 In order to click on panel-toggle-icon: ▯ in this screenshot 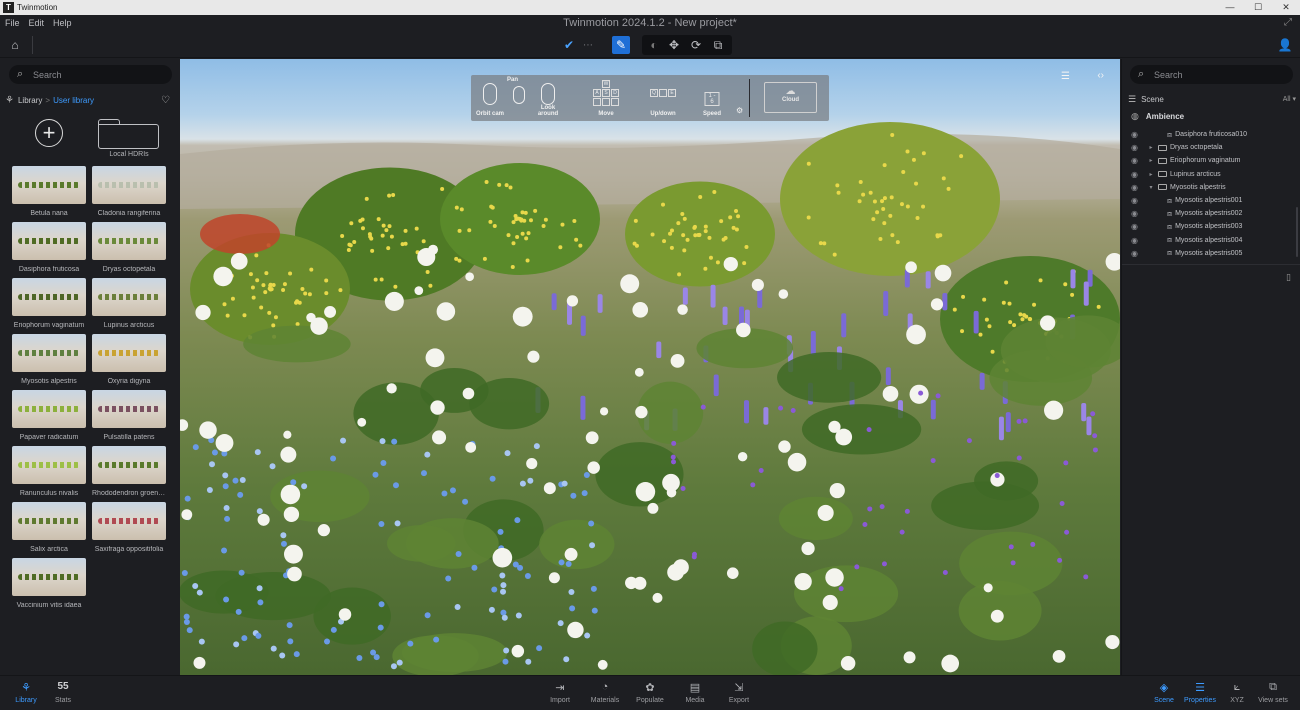, I will do `click(1288, 277)`.